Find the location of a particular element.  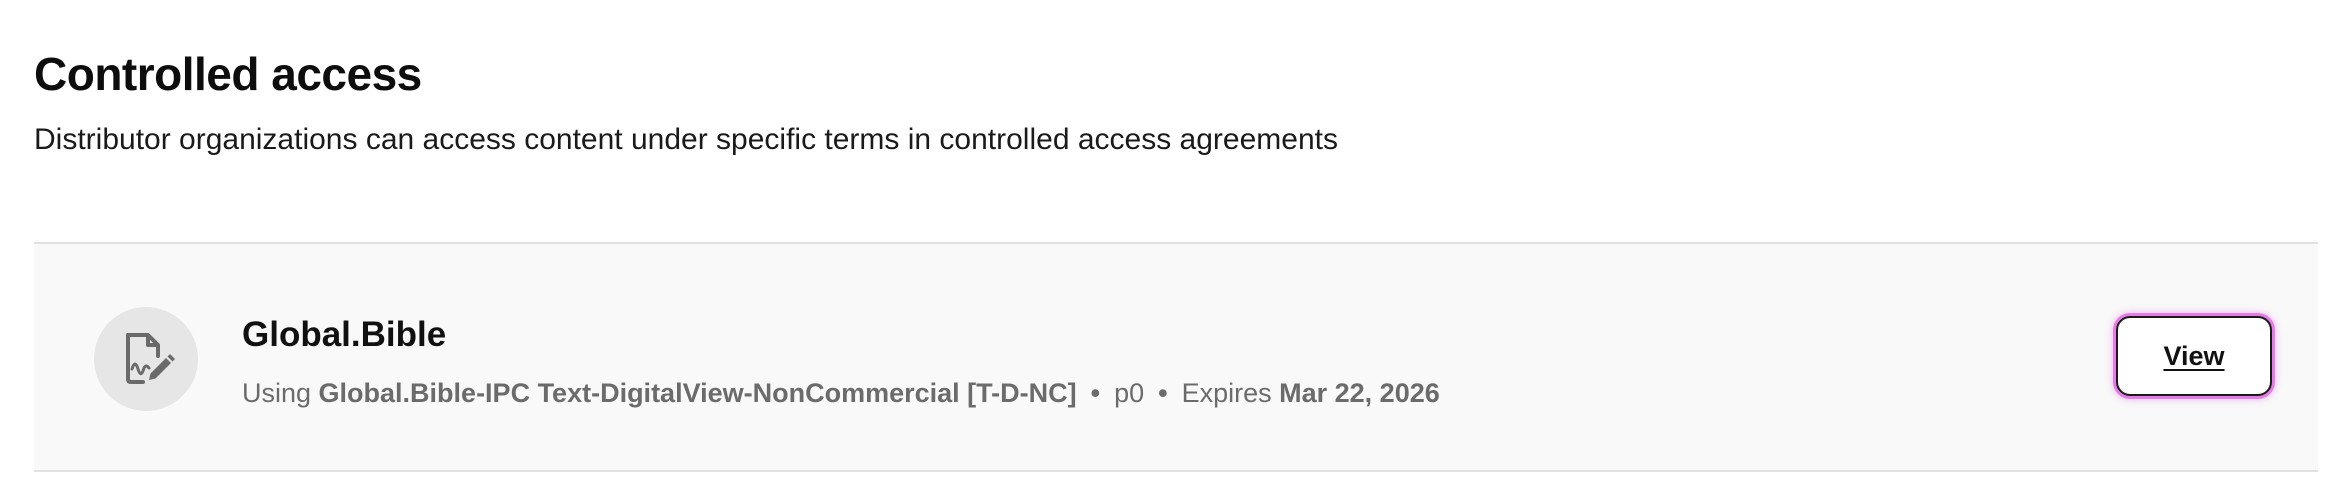

priority-value: p0 is located at coordinates (1129, 393).